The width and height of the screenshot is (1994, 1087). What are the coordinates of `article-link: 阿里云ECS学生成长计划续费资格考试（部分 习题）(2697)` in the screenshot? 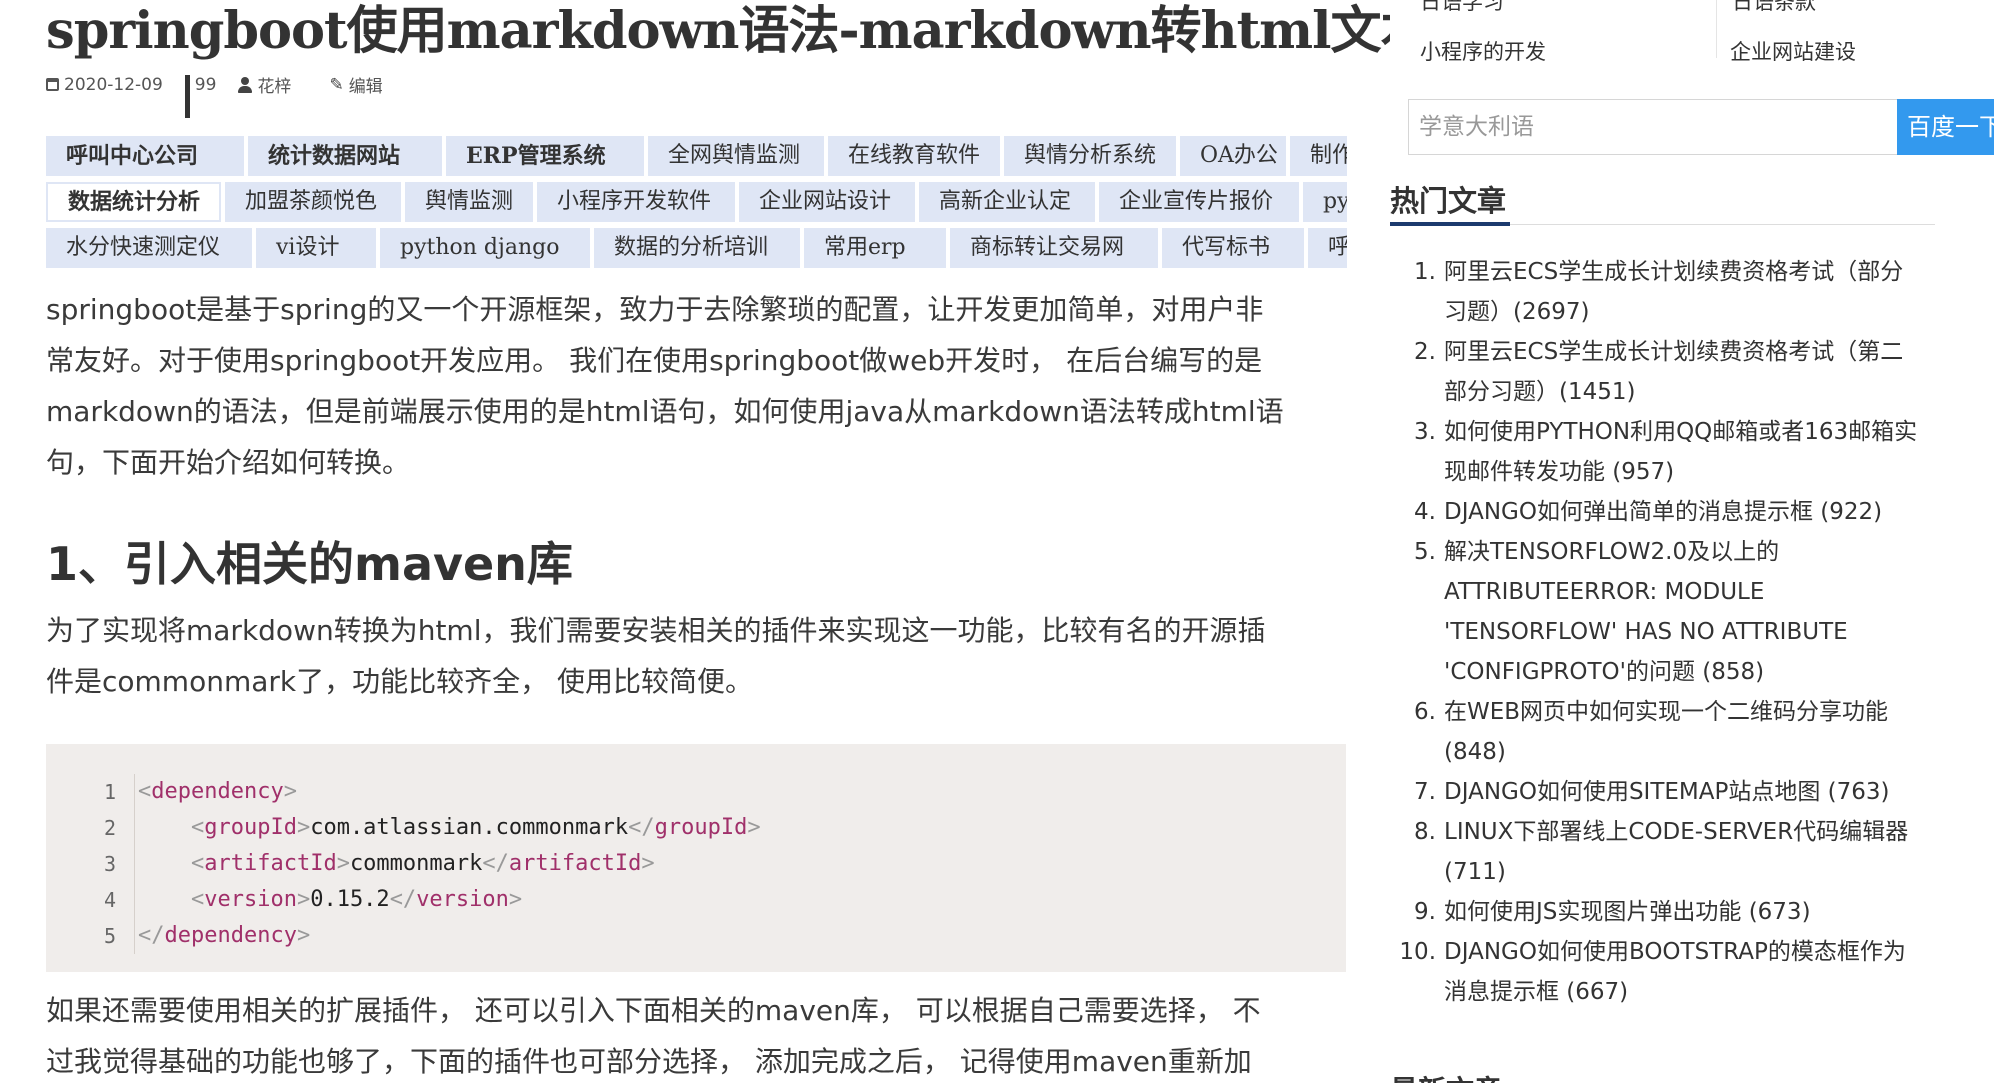 It's located at (1695, 292).